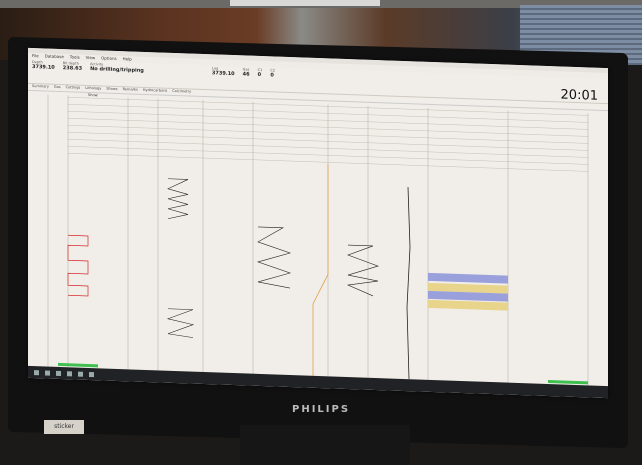  I want to click on trace-red-path, so click(78, 265).